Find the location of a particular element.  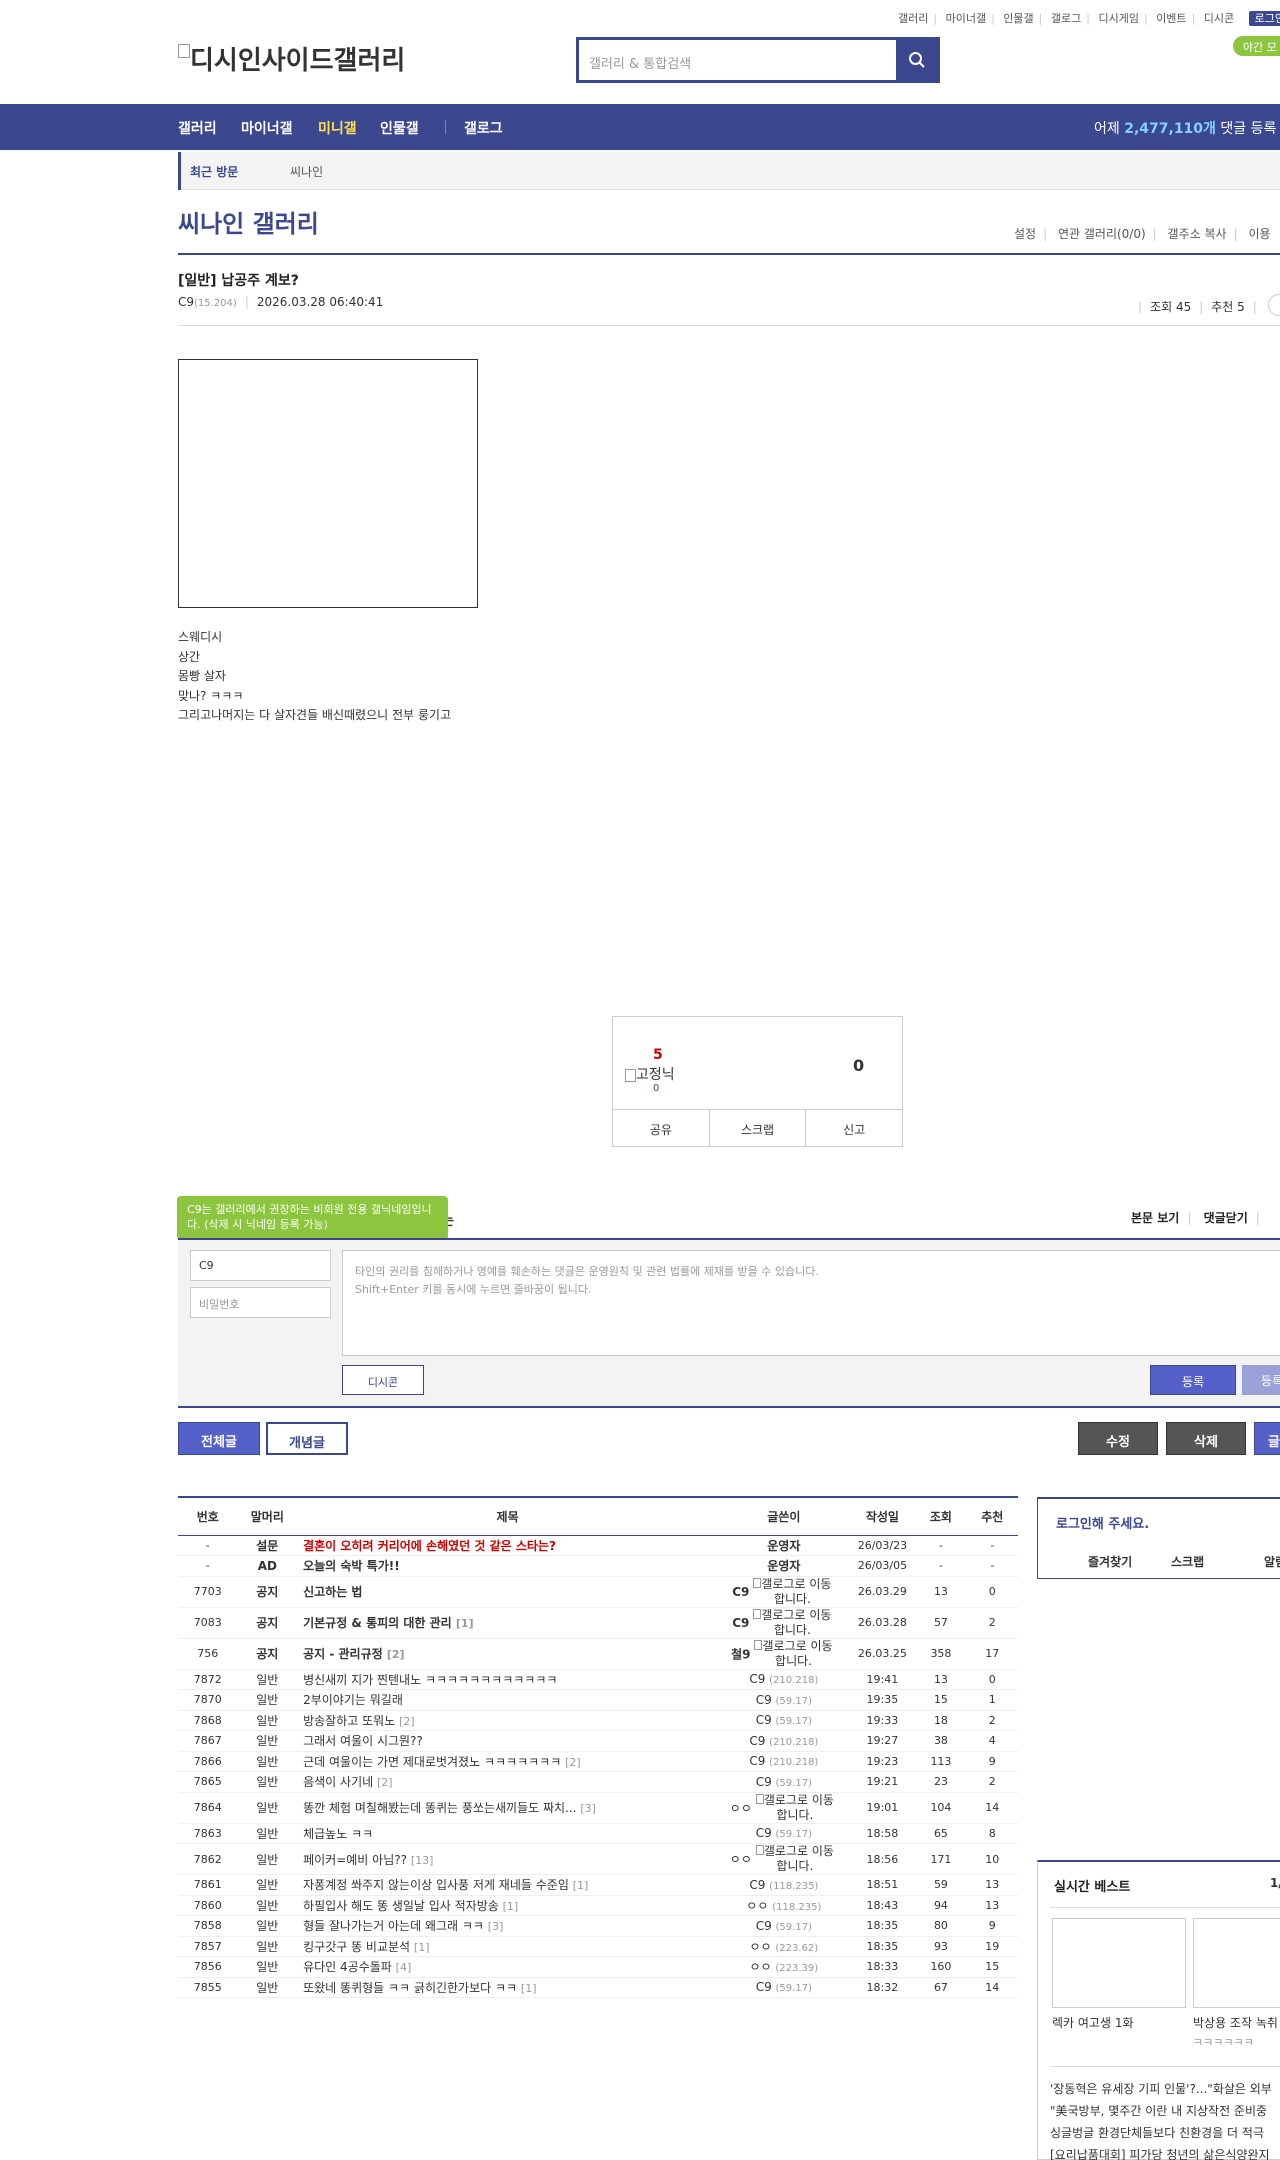

best-list-item: [요리납품대회] 피가당 청년의 삶은식양완지 is located at coordinates (1165, 2152).